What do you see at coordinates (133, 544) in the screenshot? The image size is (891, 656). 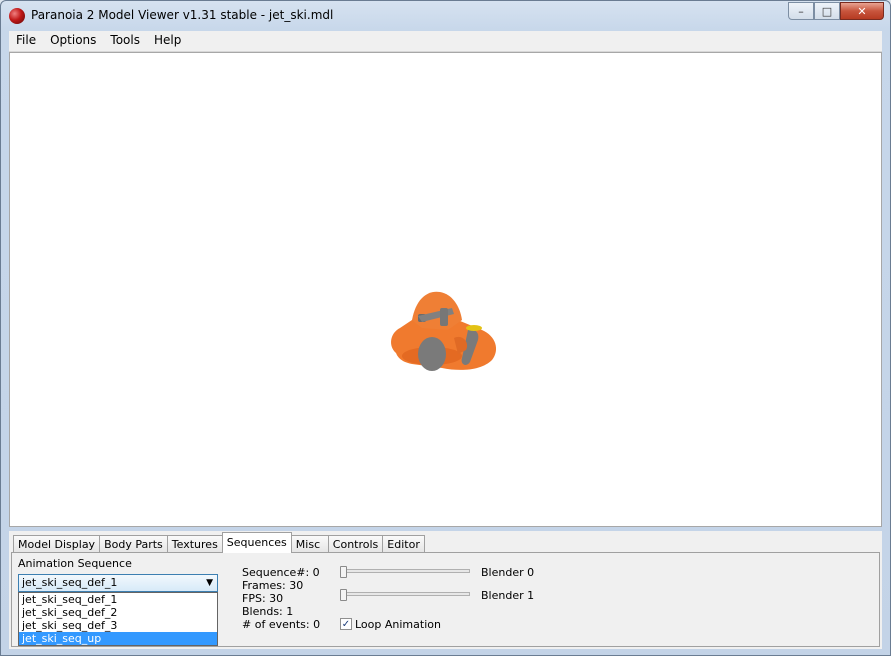 I see `tab-body-parts: Body Parts` at bounding box center [133, 544].